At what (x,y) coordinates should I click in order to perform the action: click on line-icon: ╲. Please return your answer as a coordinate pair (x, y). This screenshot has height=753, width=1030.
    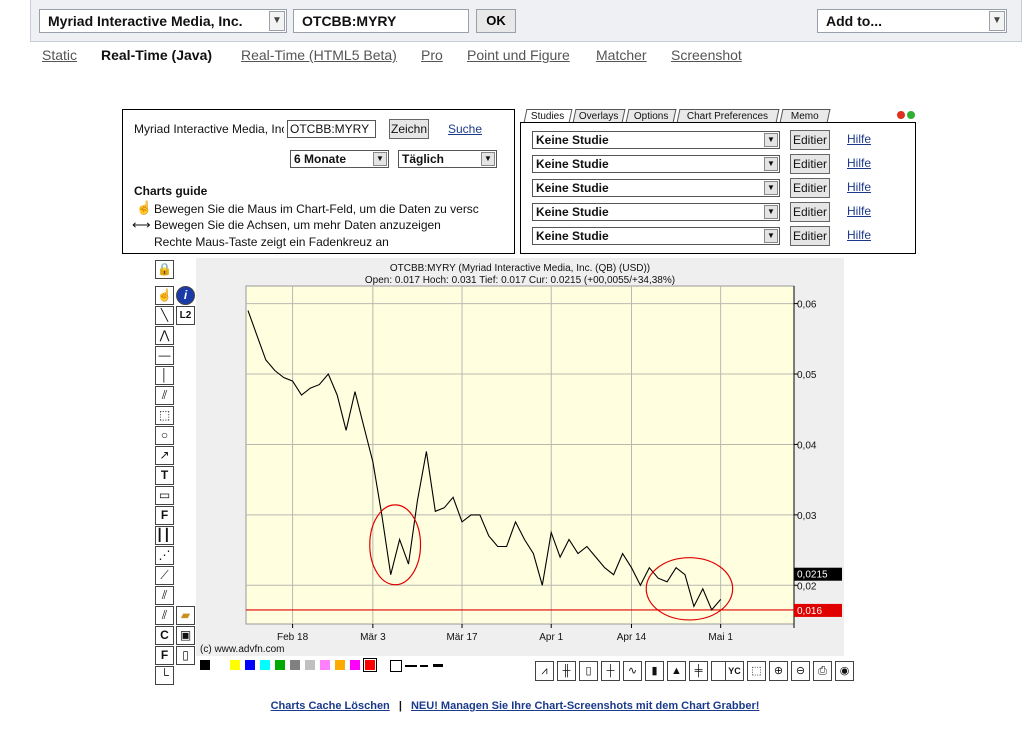
    Looking at the image, I should click on (164, 315).